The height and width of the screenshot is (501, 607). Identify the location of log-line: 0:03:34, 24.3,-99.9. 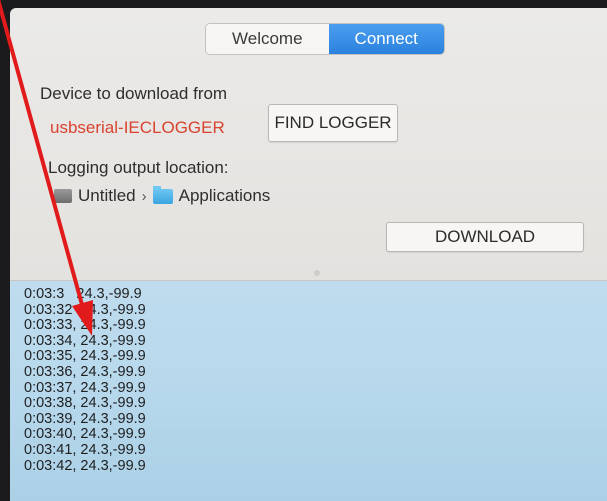
(85, 340).